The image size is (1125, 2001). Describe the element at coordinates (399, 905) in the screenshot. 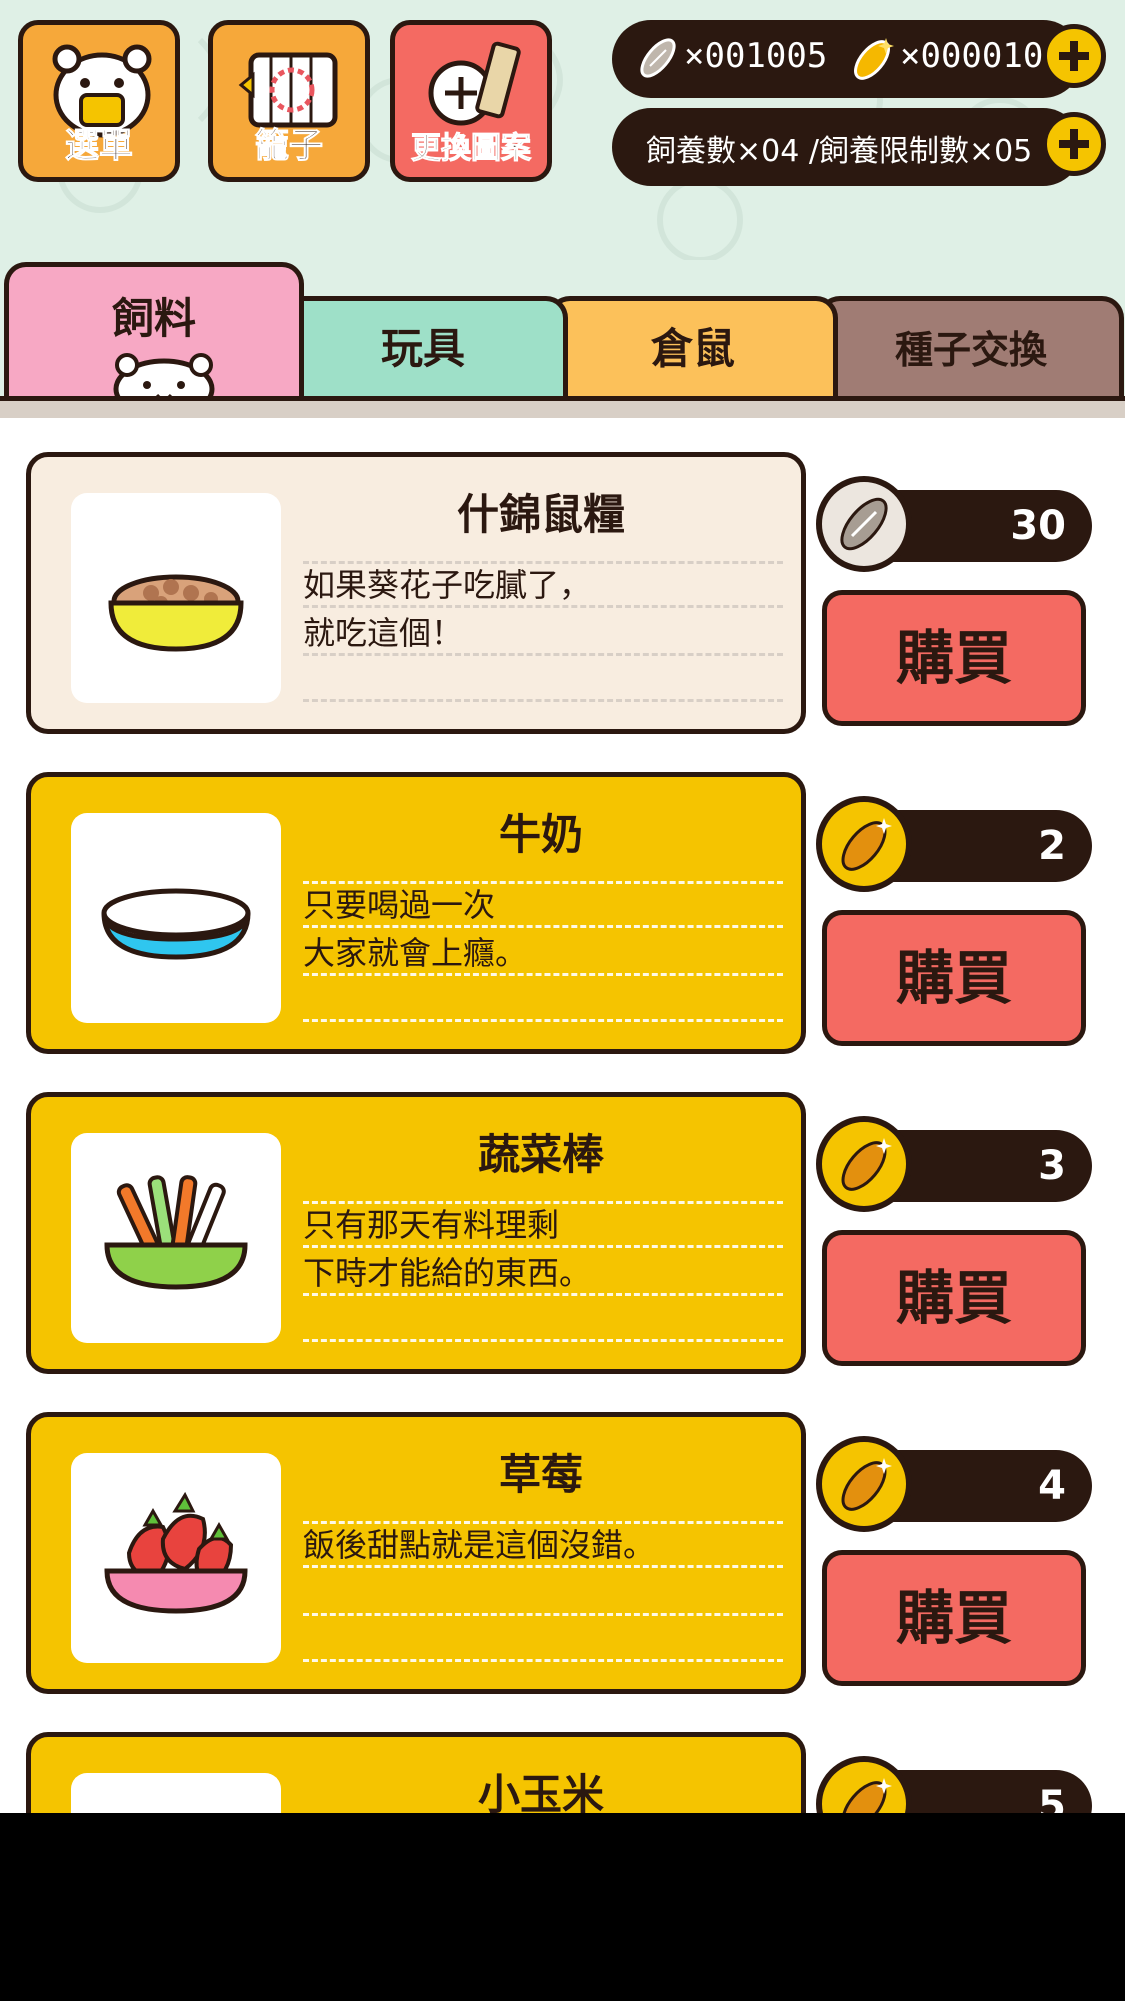

I see `item-description-line: 只要喝過一次` at that location.